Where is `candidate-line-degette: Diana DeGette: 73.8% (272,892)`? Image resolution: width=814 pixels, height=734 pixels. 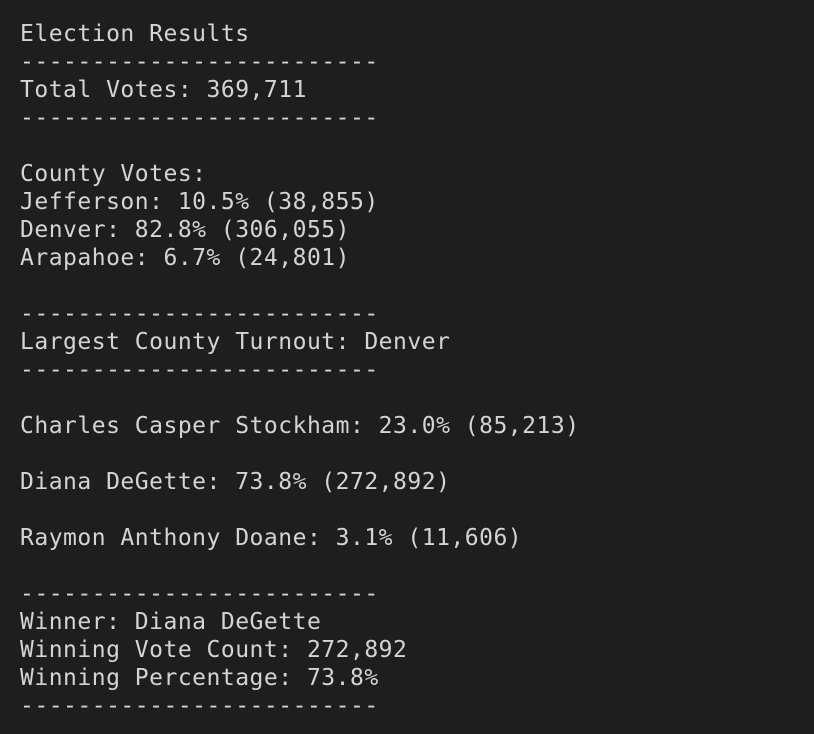
candidate-line-degette: Diana DeGette: 73.8% (272,892) is located at coordinates (235, 482).